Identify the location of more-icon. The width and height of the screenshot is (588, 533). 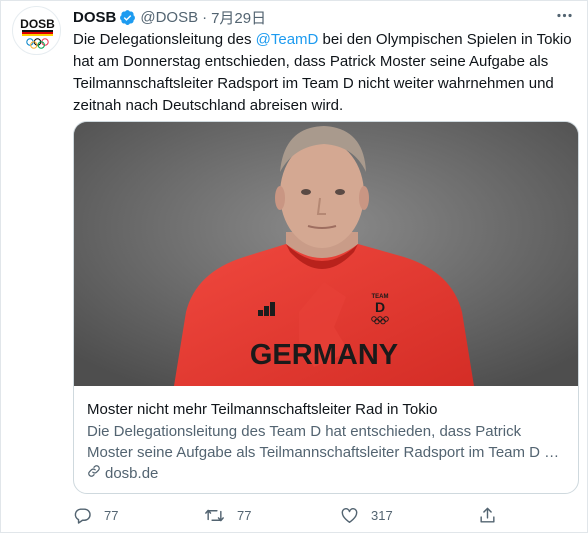
(564, 18).